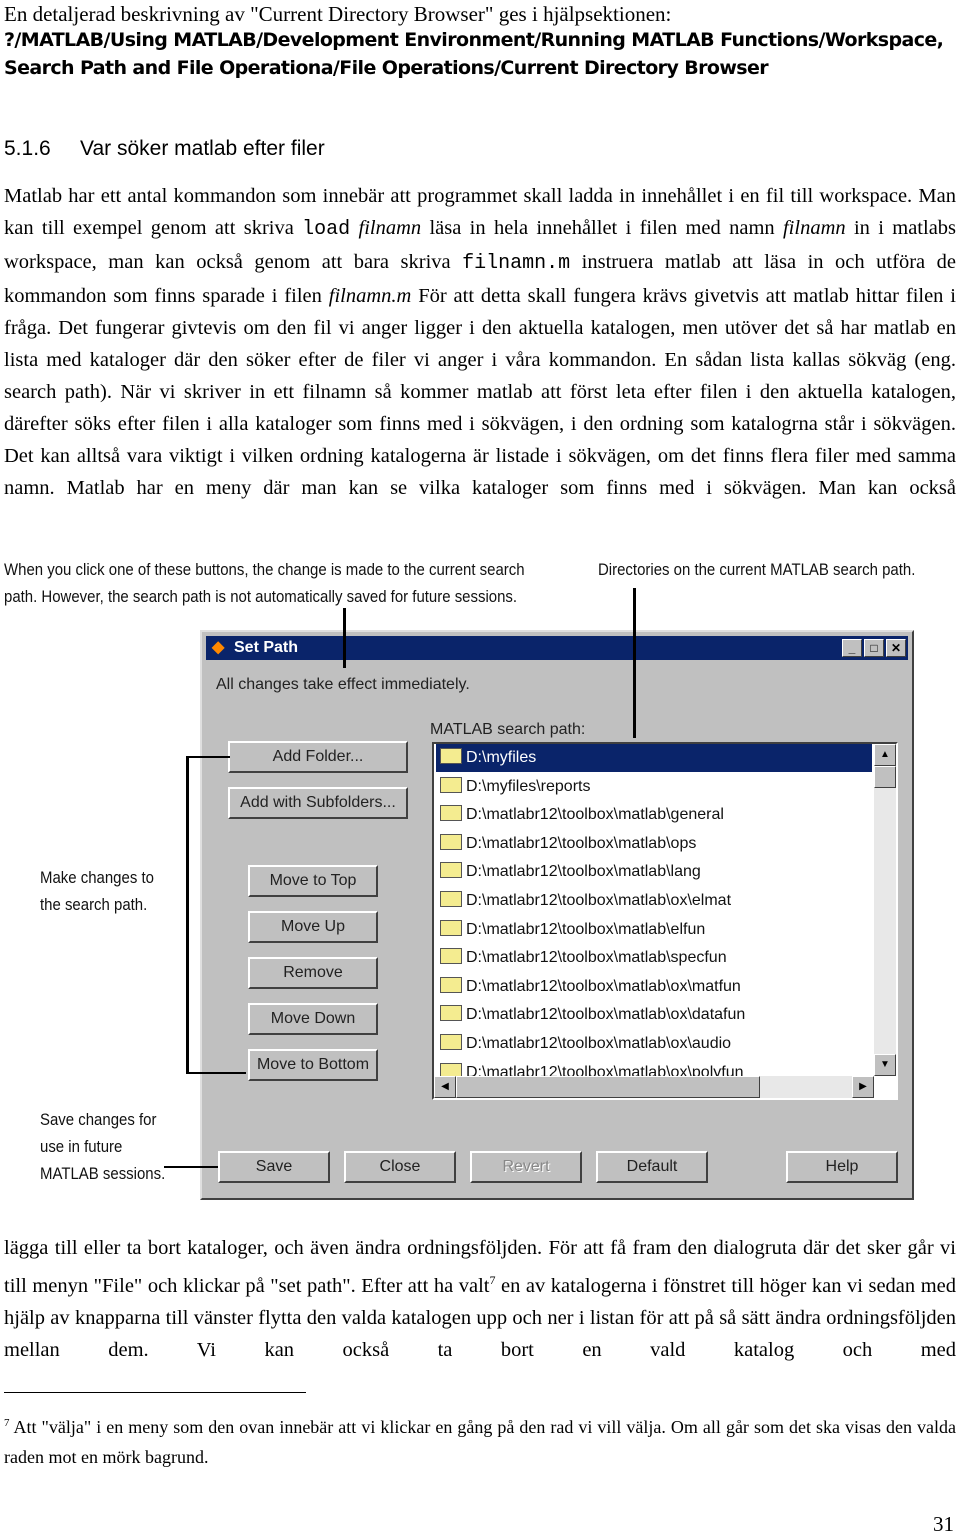 Image resolution: width=960 pixels, height=1533 pixels. What do you see at coordinates (606, 1015) in the screenshot?
I see `path-text: D:\matlabr12\toolbox\matlab\ox\datafun` at bounding box center [606, 1015].